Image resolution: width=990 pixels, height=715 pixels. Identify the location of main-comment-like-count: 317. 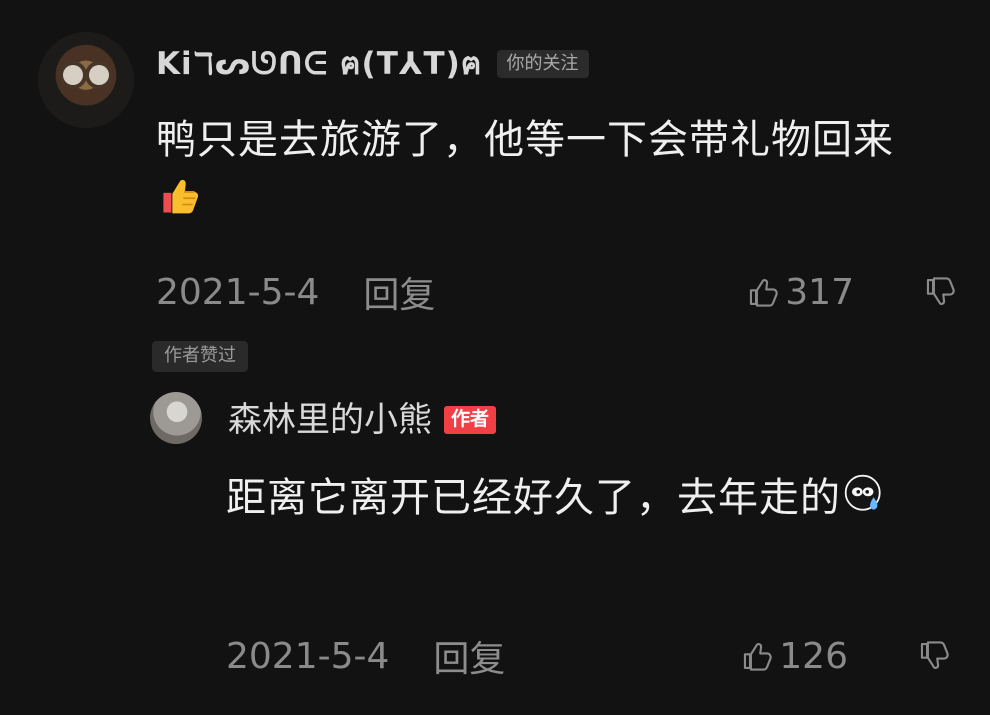
(819, 292).